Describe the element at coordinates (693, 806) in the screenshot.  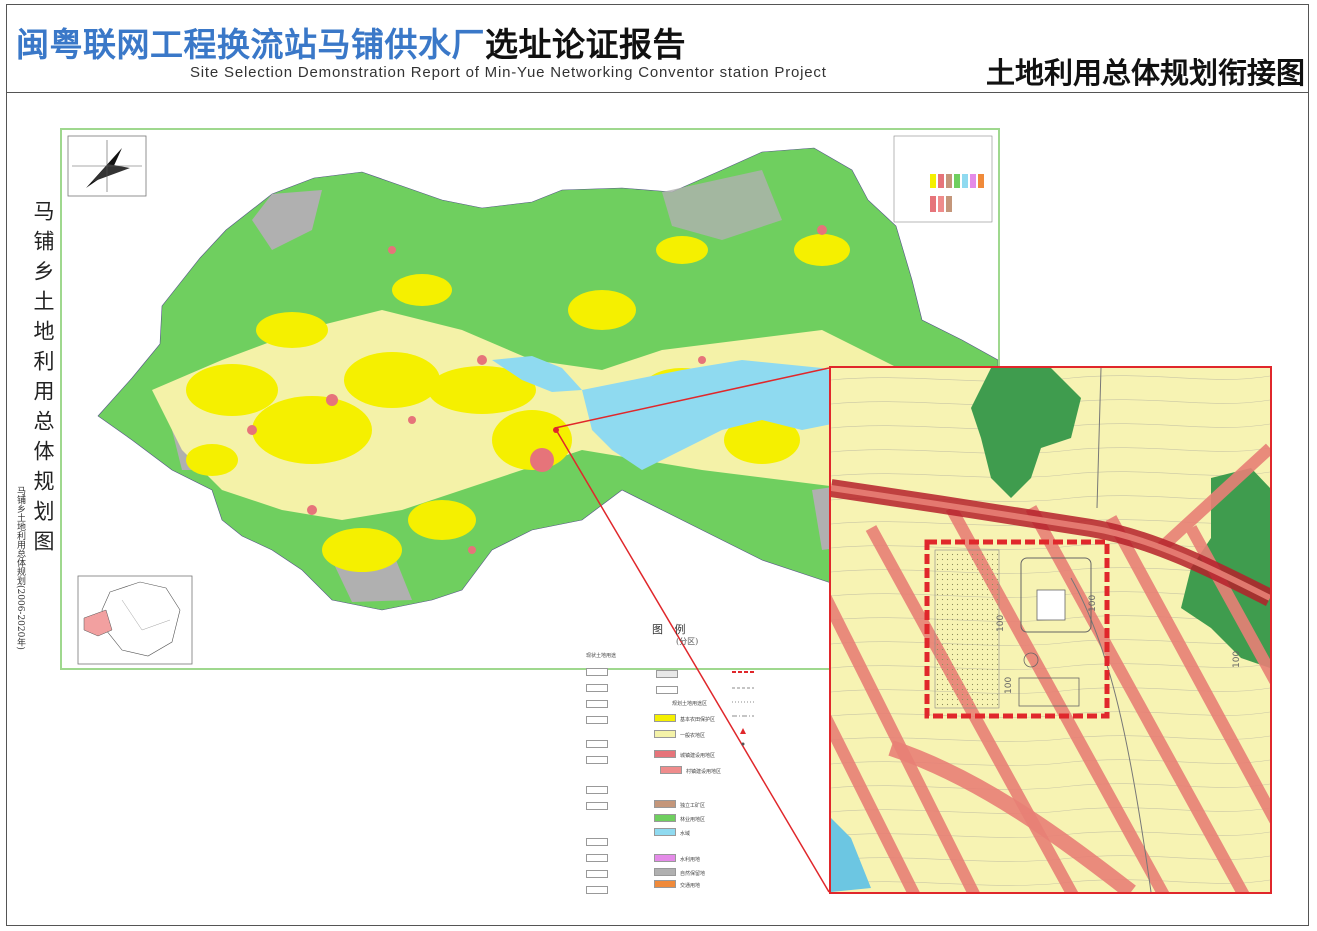
I see `legend-label-industrial: 独立工矿区` at that location.